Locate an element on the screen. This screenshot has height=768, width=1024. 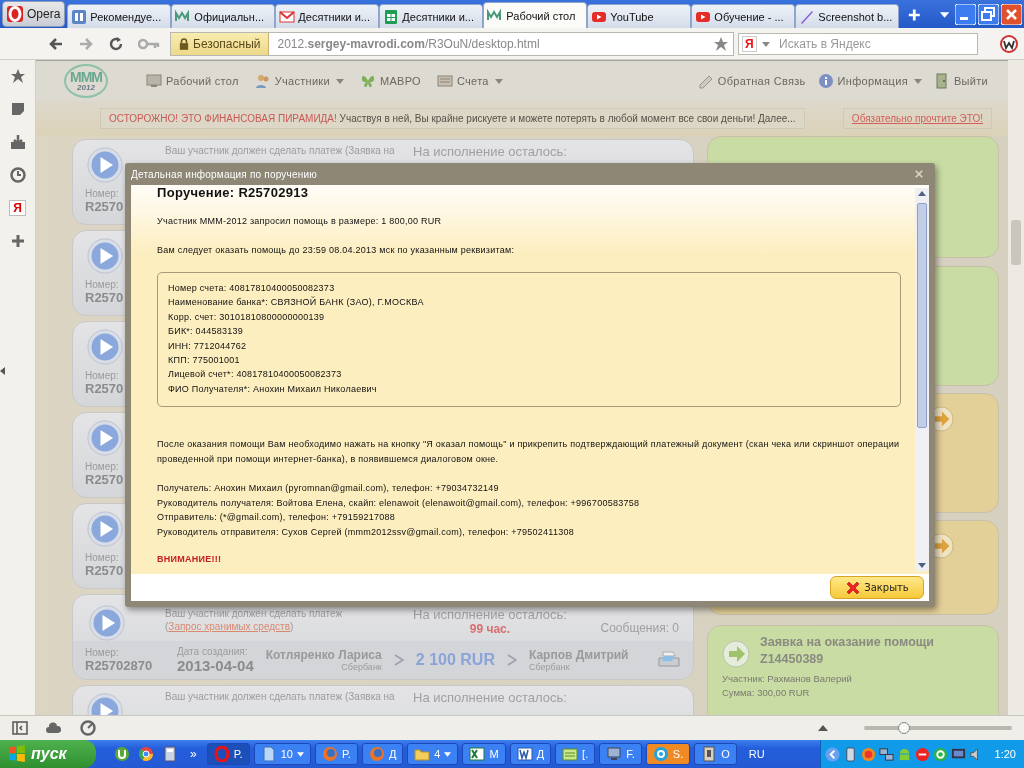
clock-icon is located at coordinates (17, 175).